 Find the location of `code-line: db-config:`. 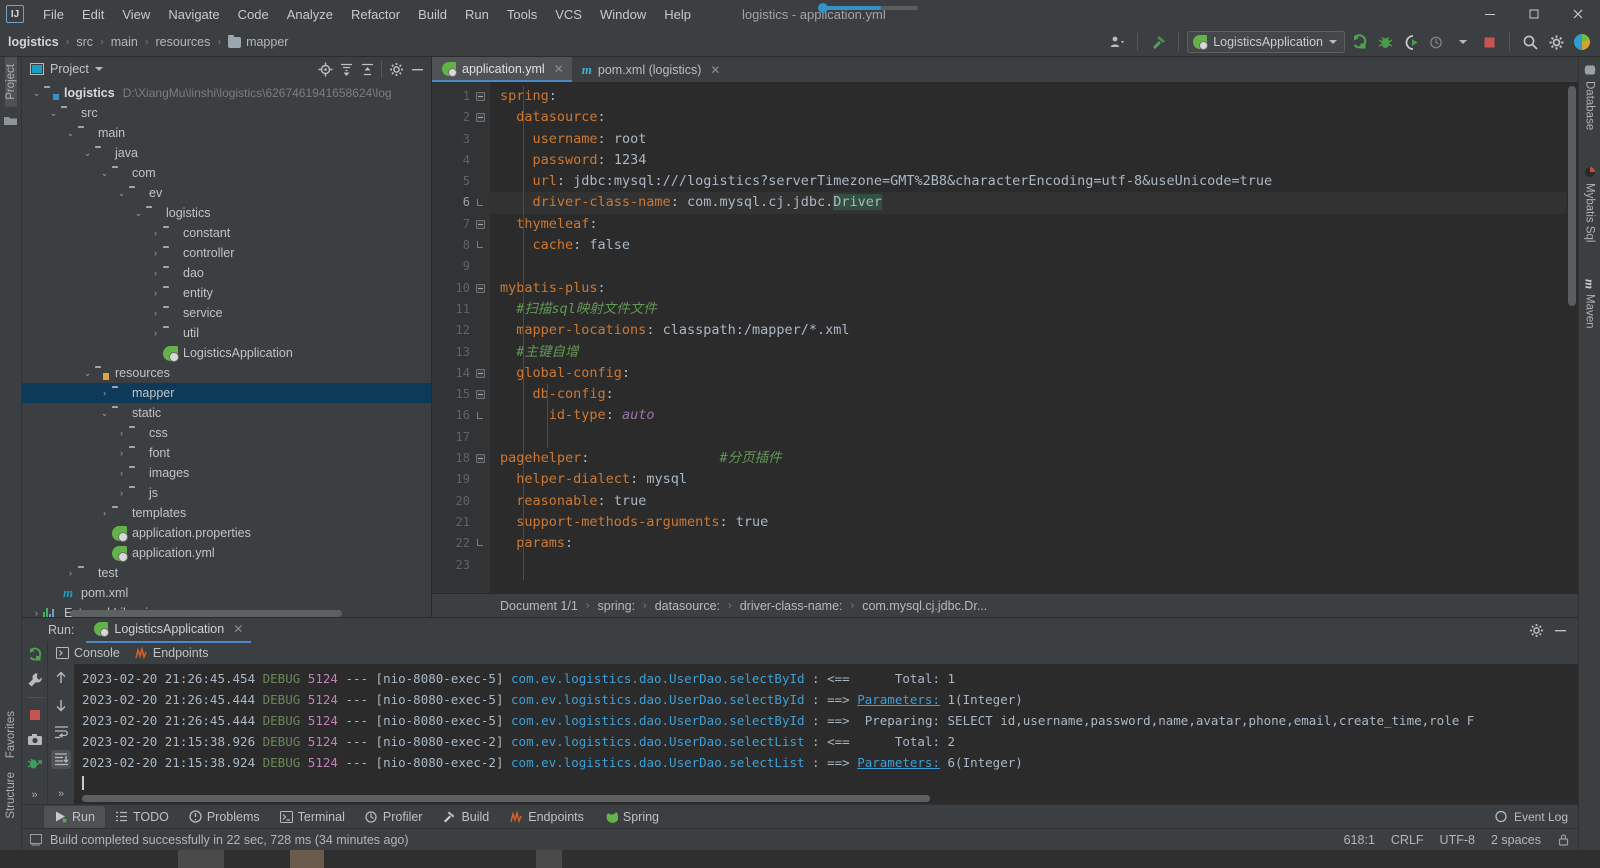

code-line: db-config: is located at coordinates (1028, 394).